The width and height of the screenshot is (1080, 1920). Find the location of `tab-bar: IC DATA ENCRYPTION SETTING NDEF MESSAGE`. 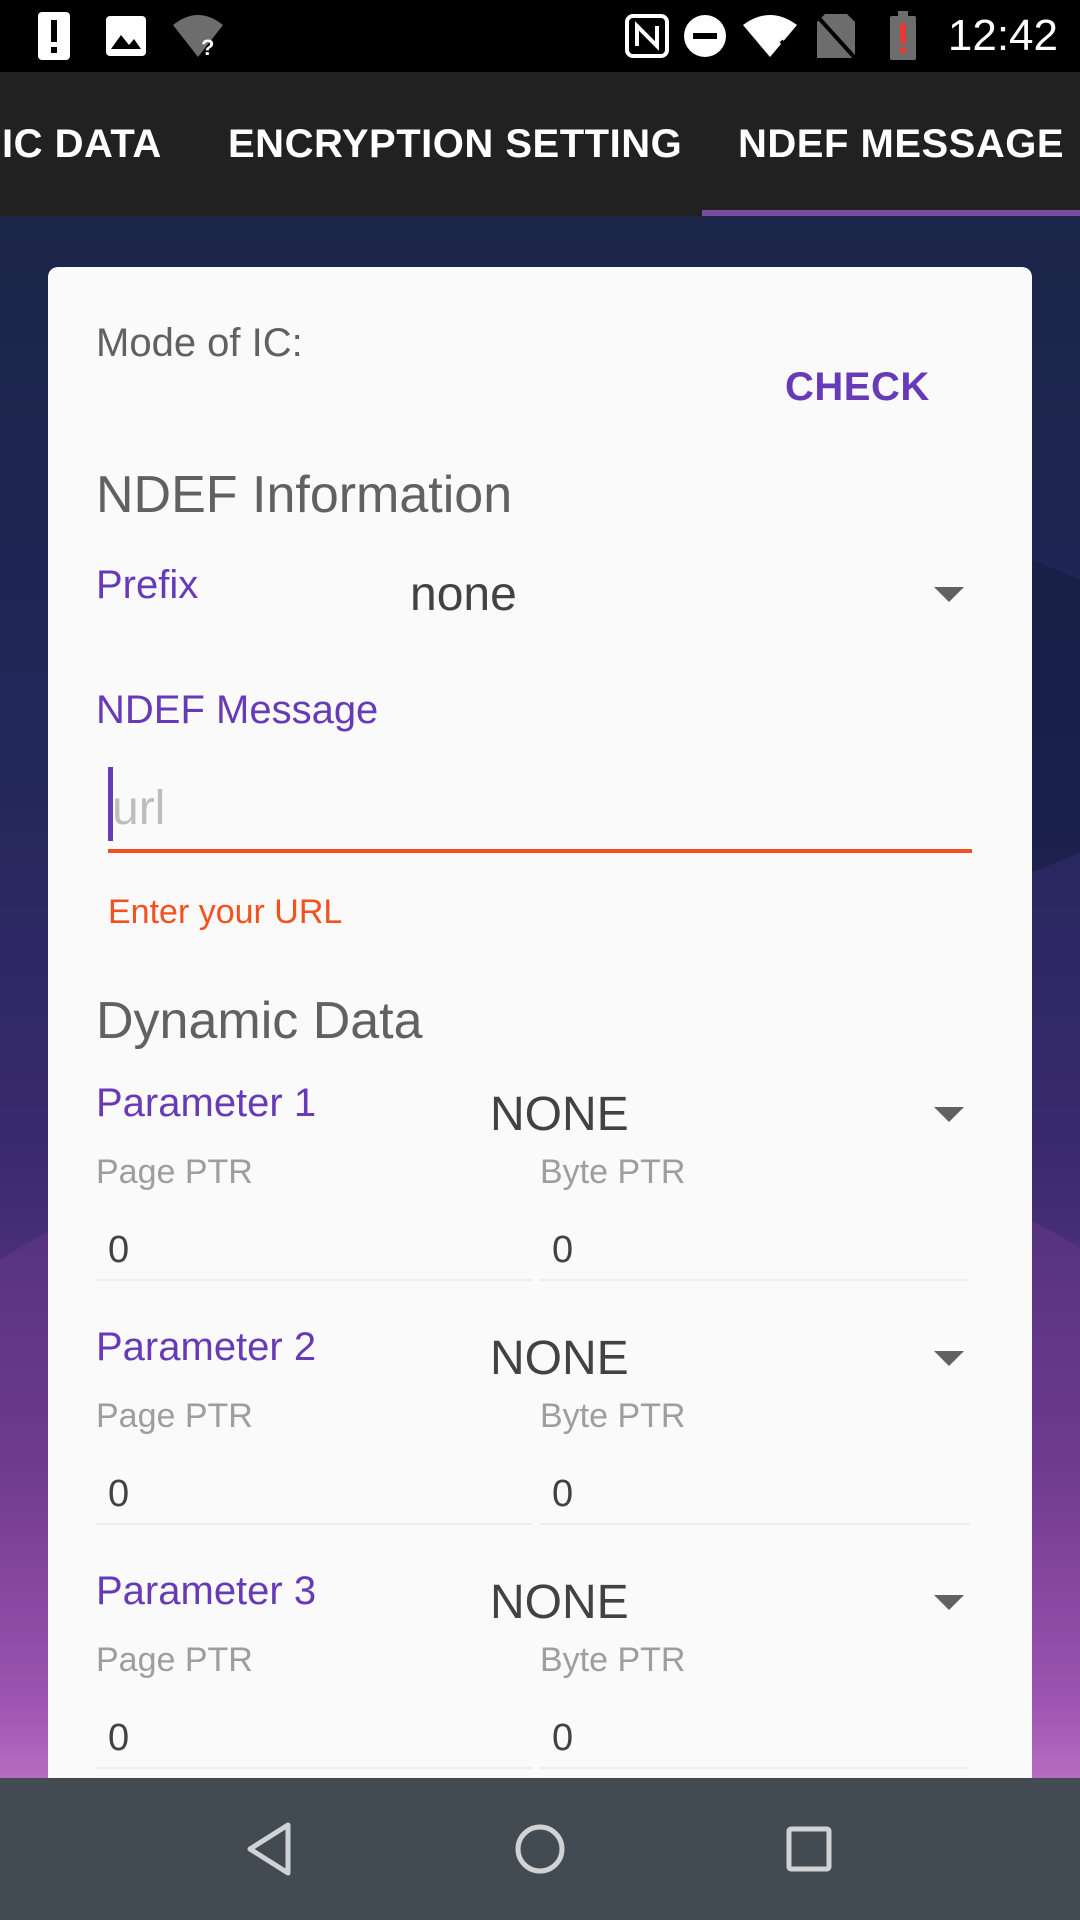

tab-bar: IC DATA ENCRYPTION SETTING NDEF MESSAGE is located at coordinates (540, 144).